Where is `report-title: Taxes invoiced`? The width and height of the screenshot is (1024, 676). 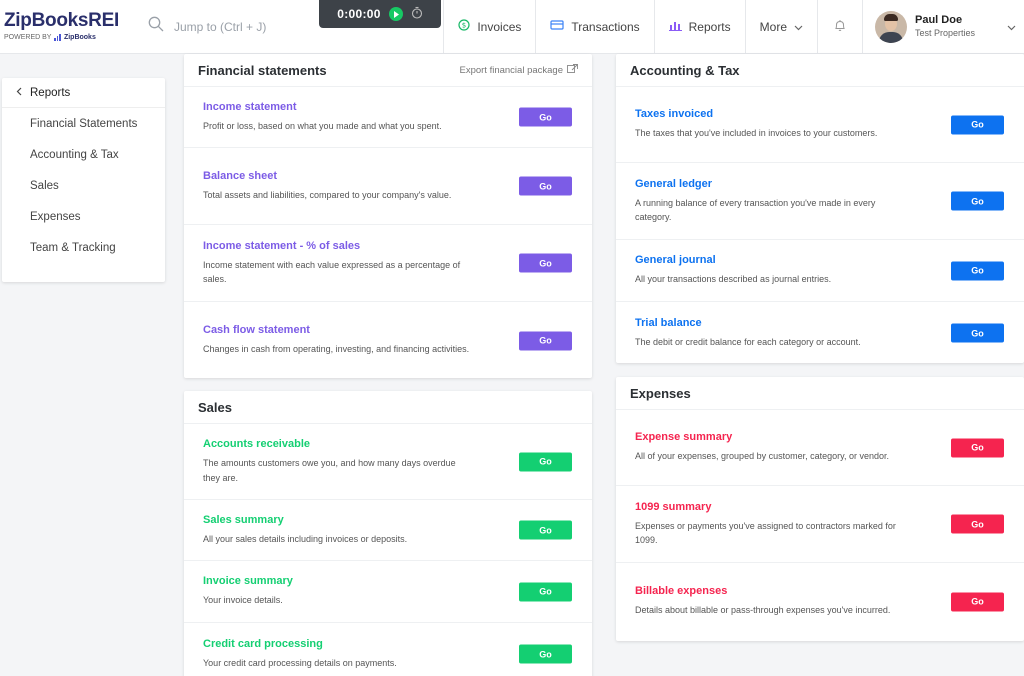 report-title: Taxes invoiced is located at coordinates (820, 114).